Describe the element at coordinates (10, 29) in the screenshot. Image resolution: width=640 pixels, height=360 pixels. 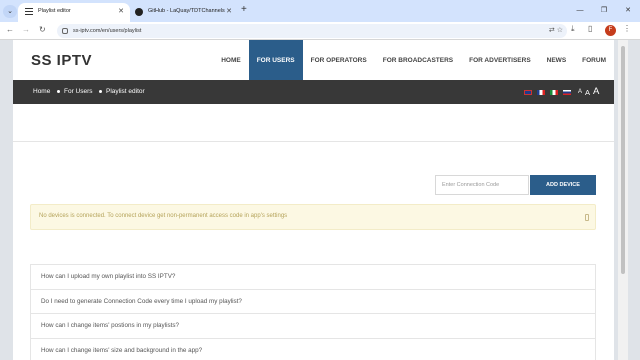
I see `back-icon: ←` at that location.